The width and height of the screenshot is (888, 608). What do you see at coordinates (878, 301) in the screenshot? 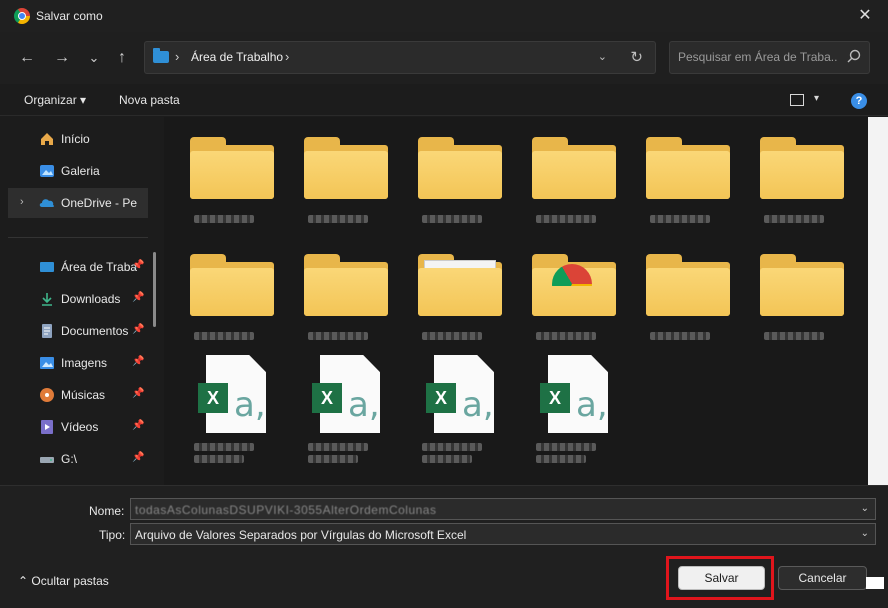
I see `background-window-edge` at bounding box center [878, 301].